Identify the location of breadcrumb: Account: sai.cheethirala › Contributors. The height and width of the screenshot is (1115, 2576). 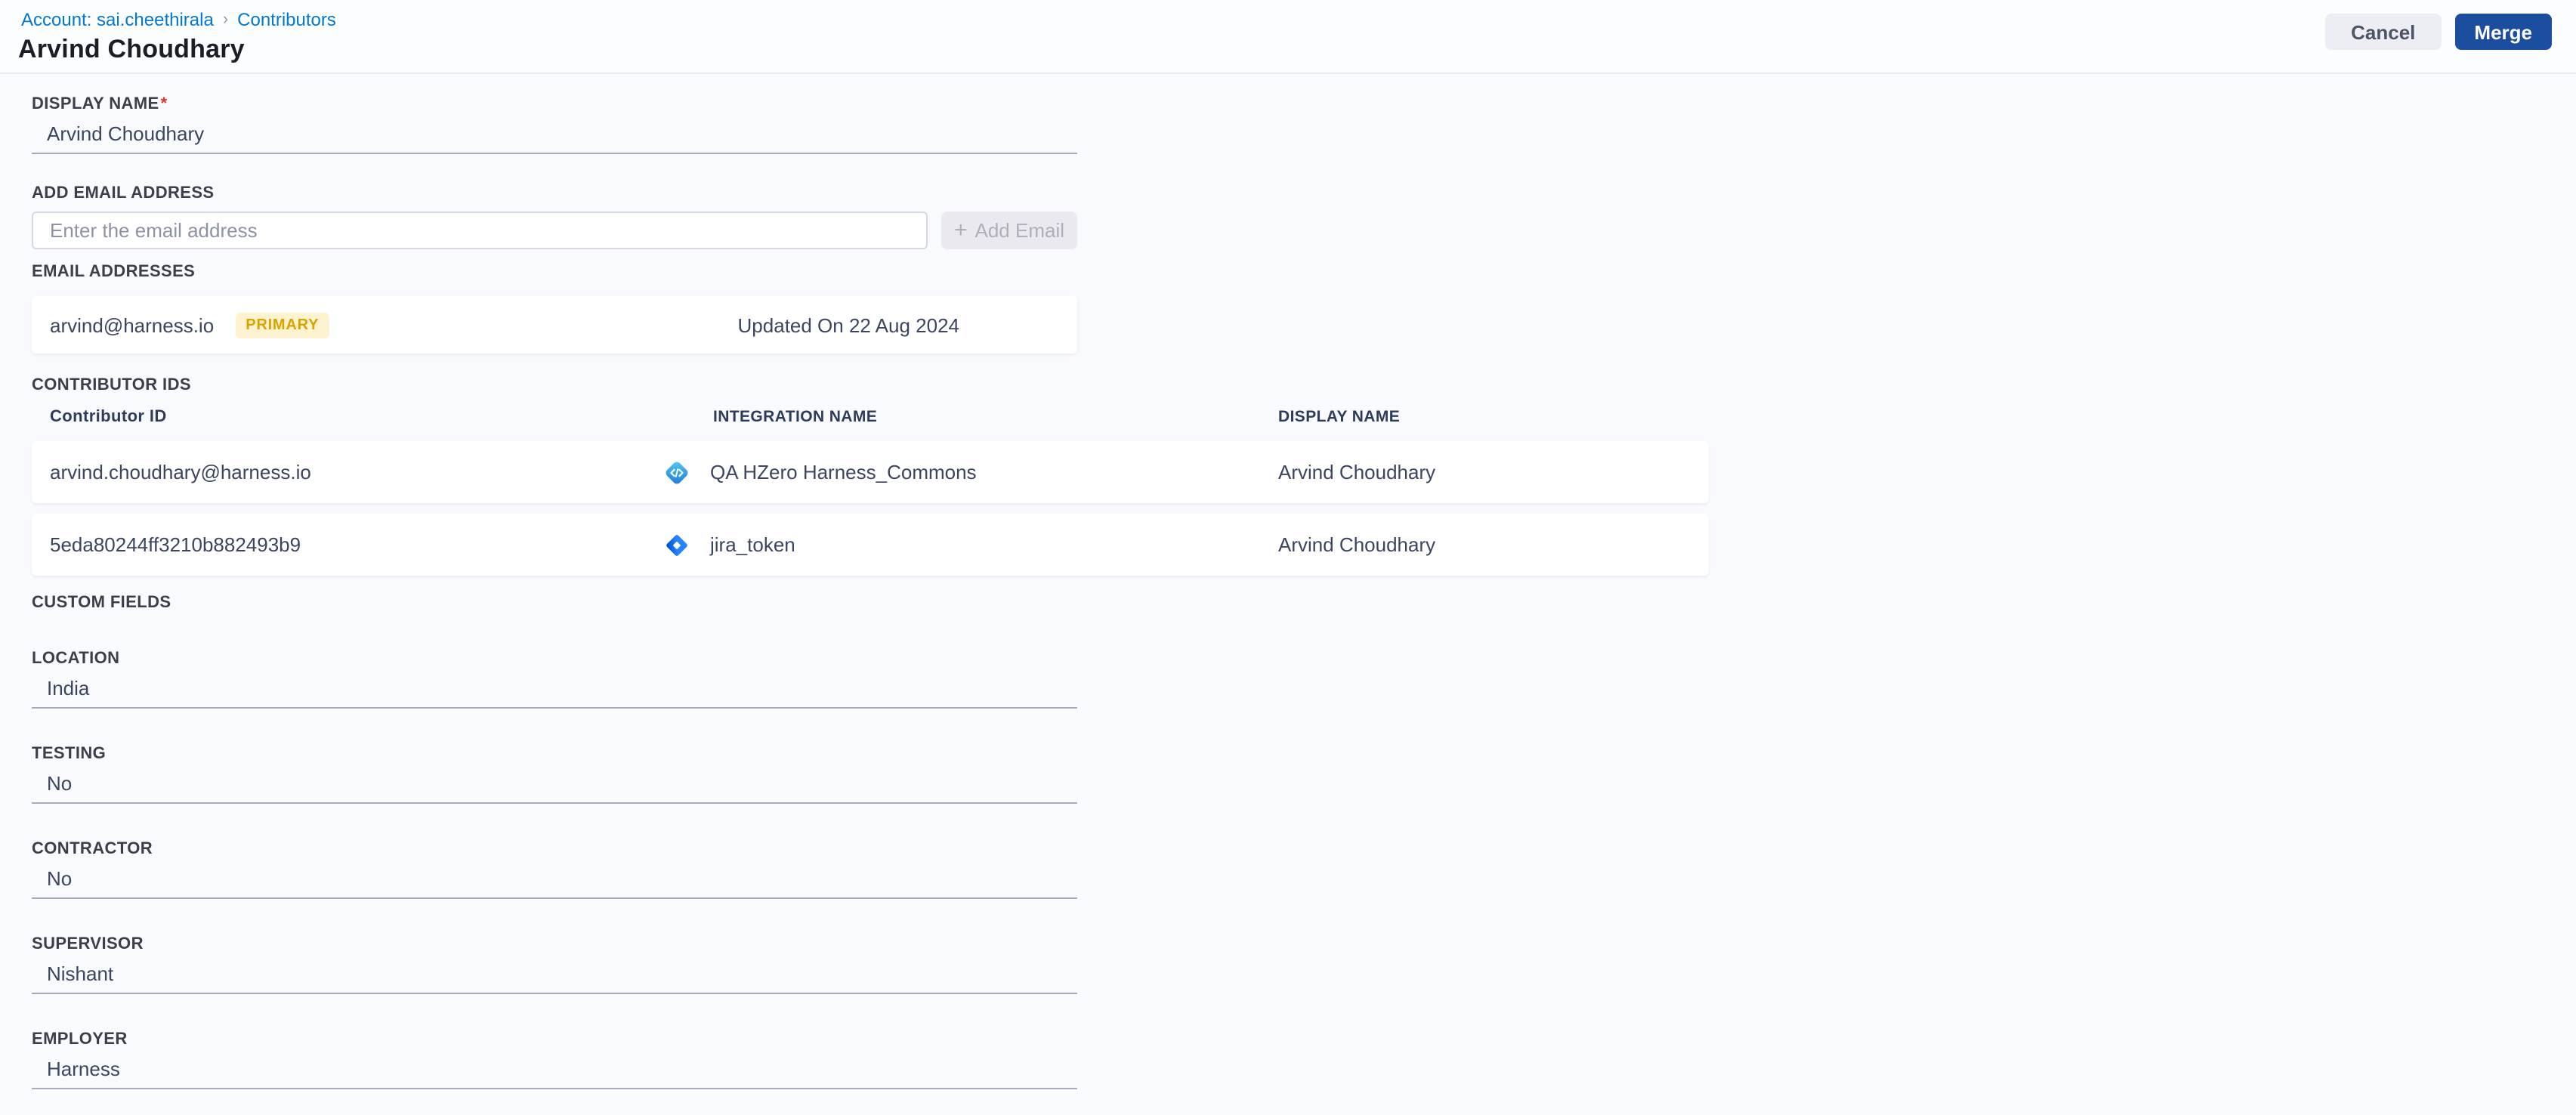
(1286, 19).